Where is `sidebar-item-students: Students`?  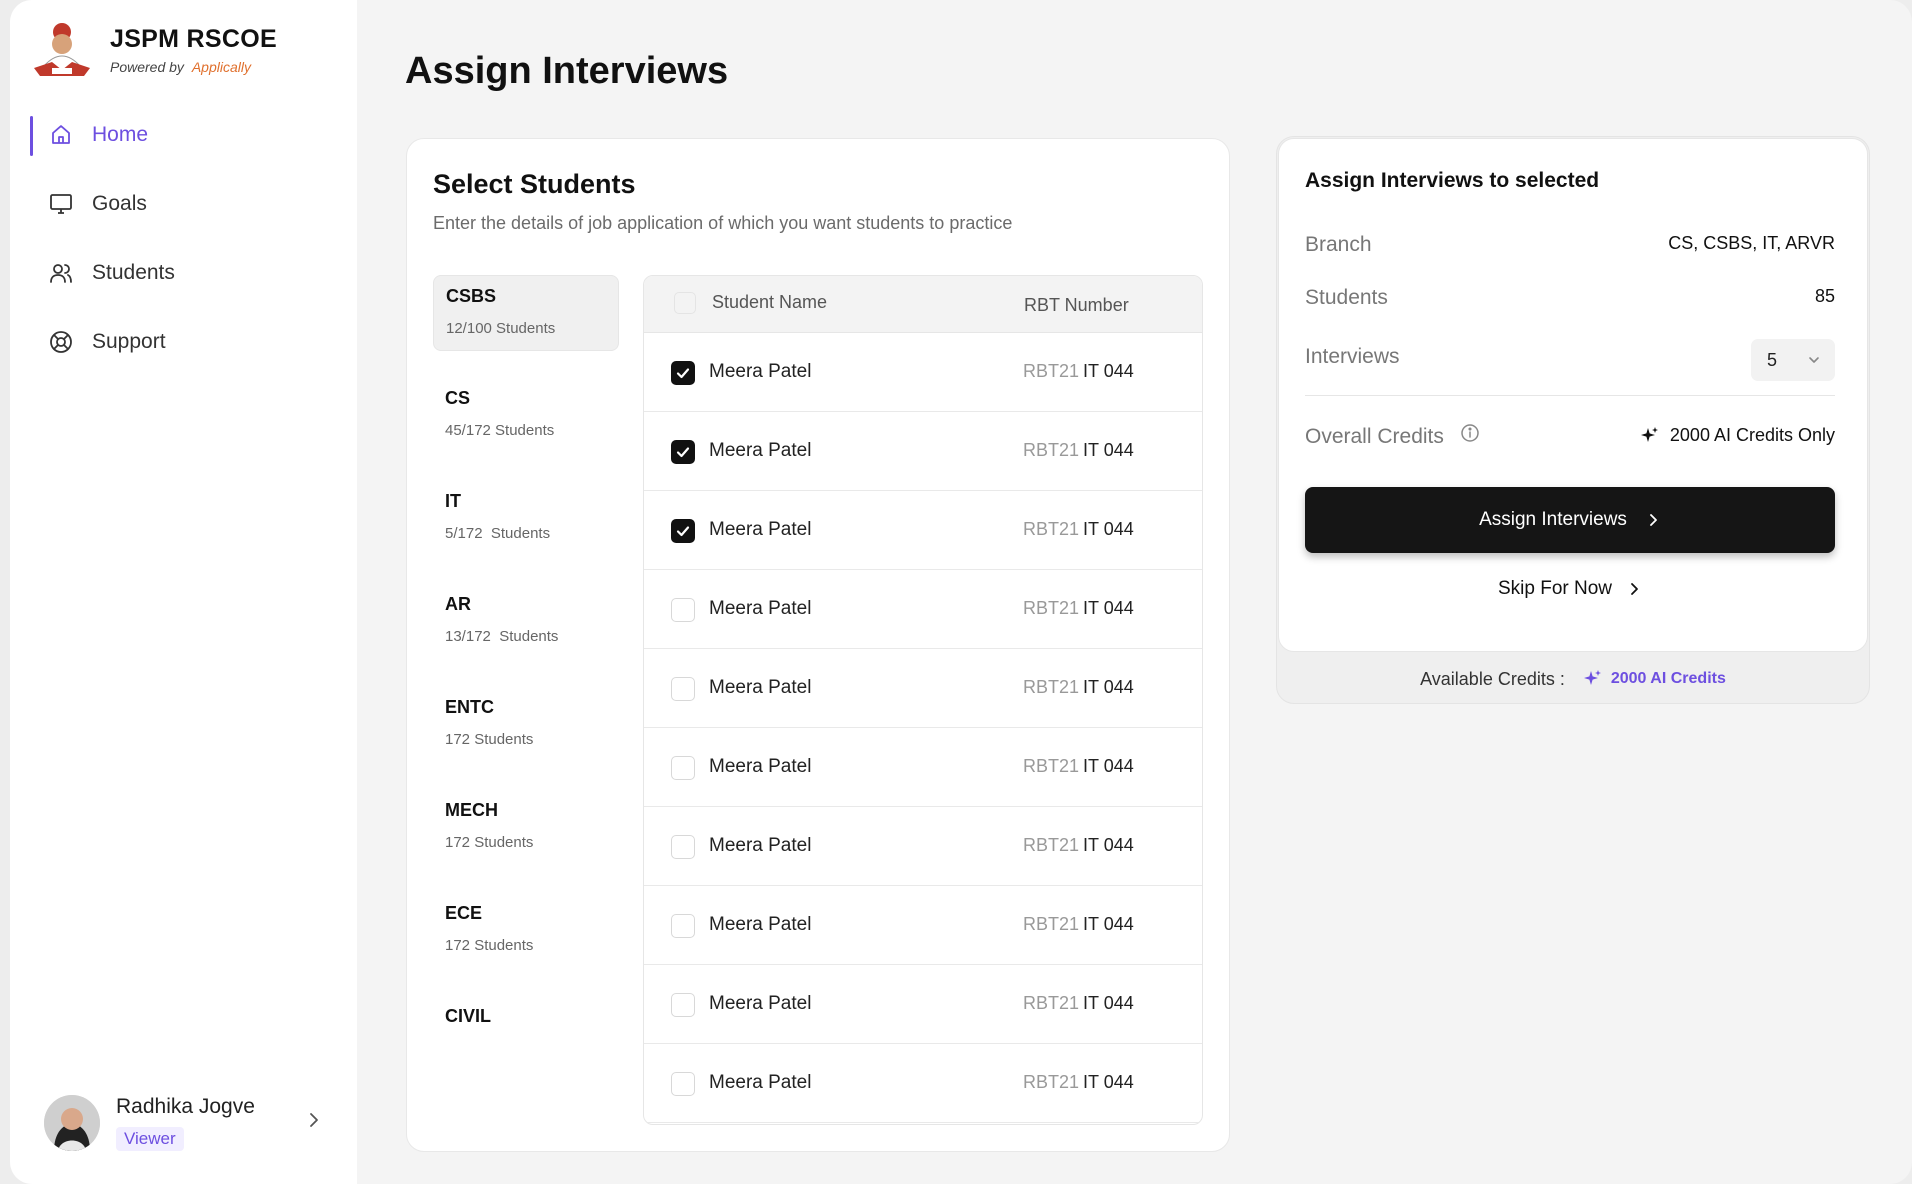
sidebar-item-students: Students is located at coordinates (185, 273).